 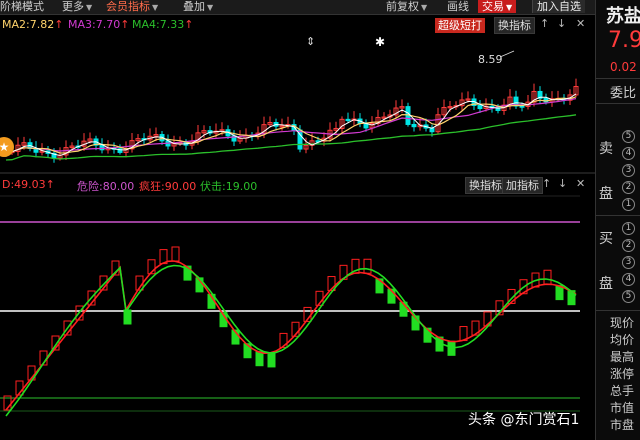 I want to click on indicator-add-button: 加指标, so click(x=522, y=185).